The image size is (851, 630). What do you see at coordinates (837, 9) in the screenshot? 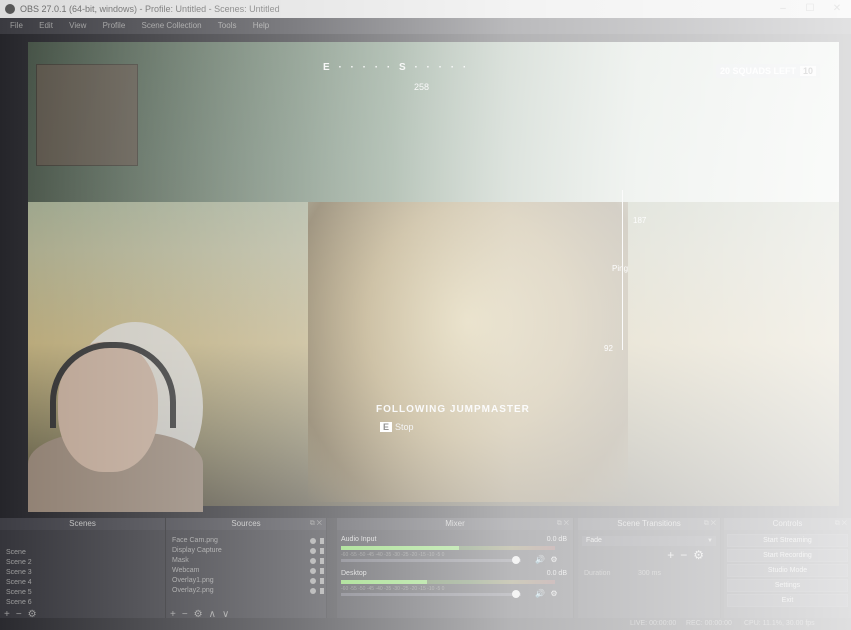
I see `close-button: ✕` at bounding box center [837, 9].